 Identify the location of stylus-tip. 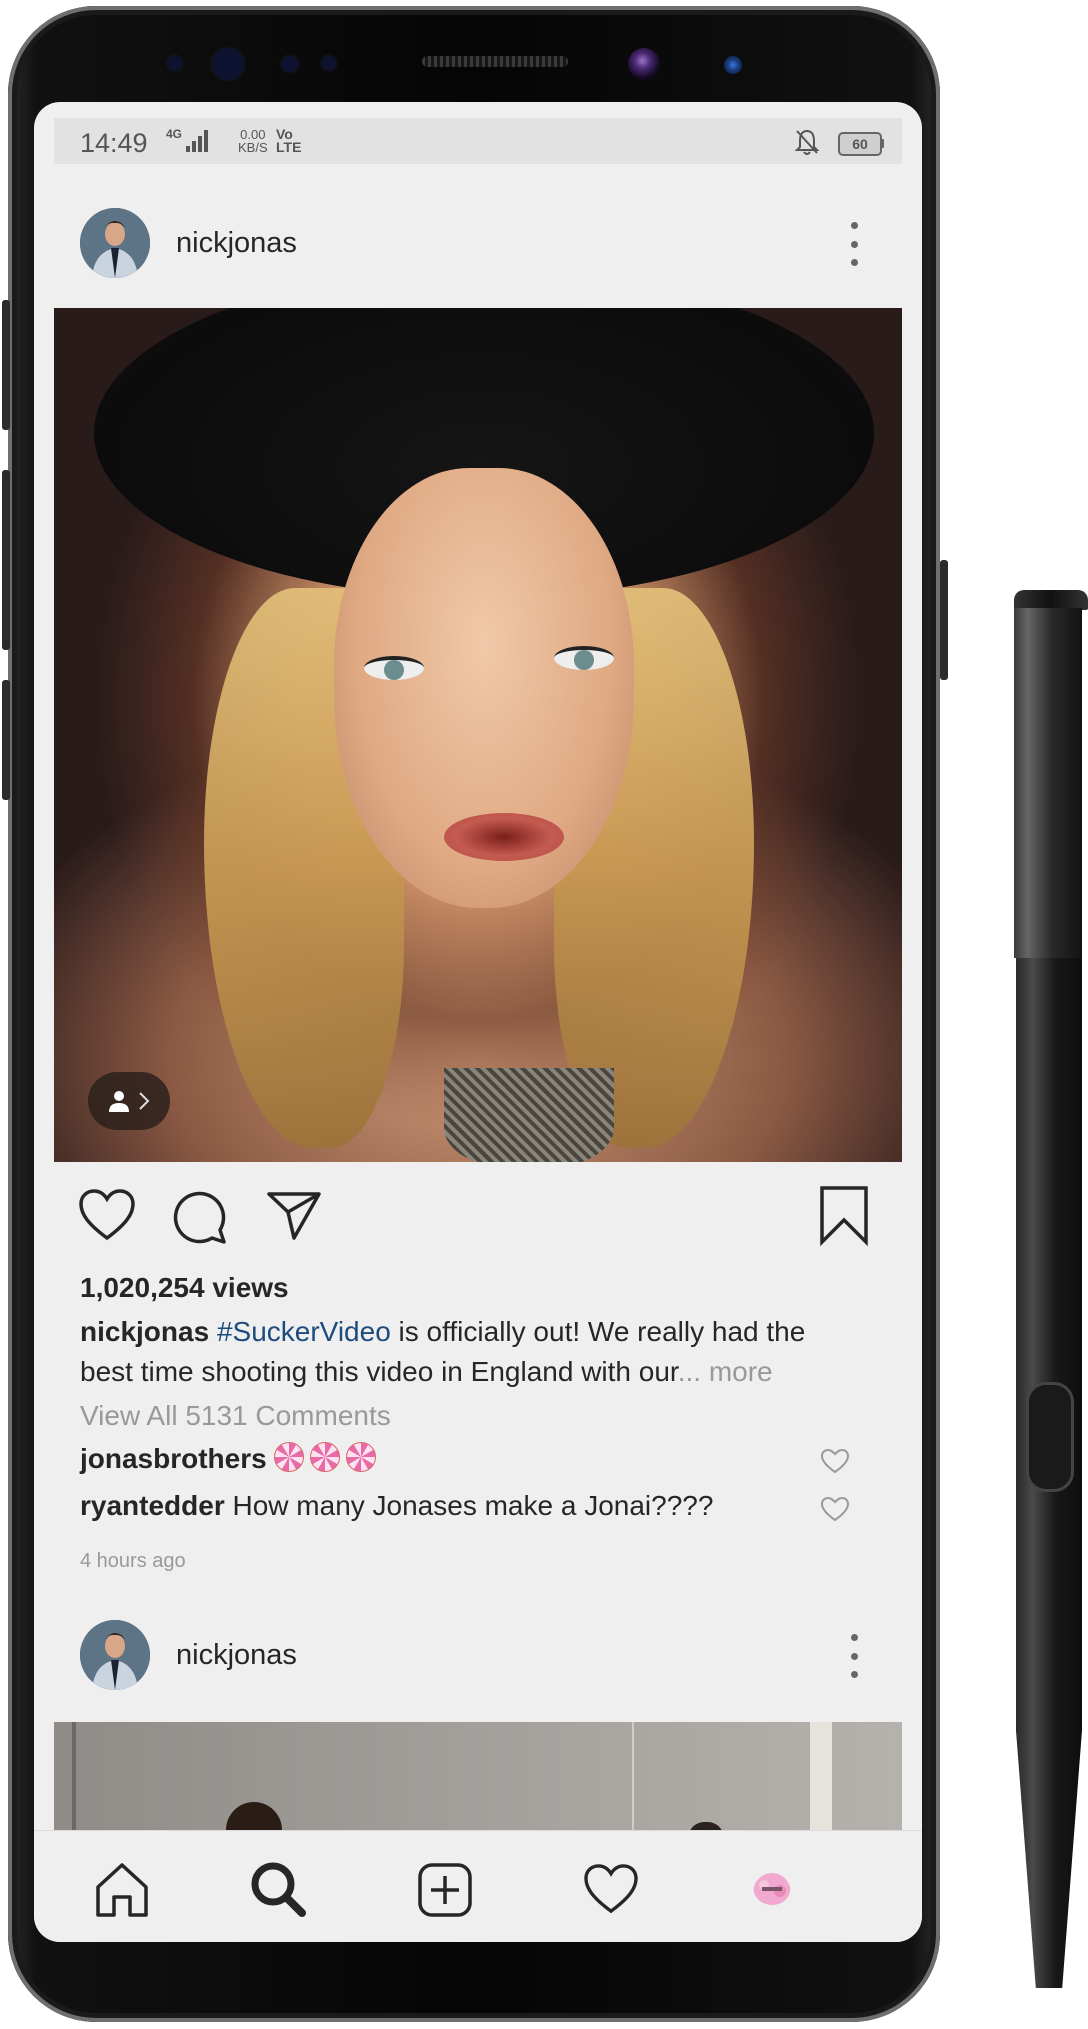
(1051, 600).